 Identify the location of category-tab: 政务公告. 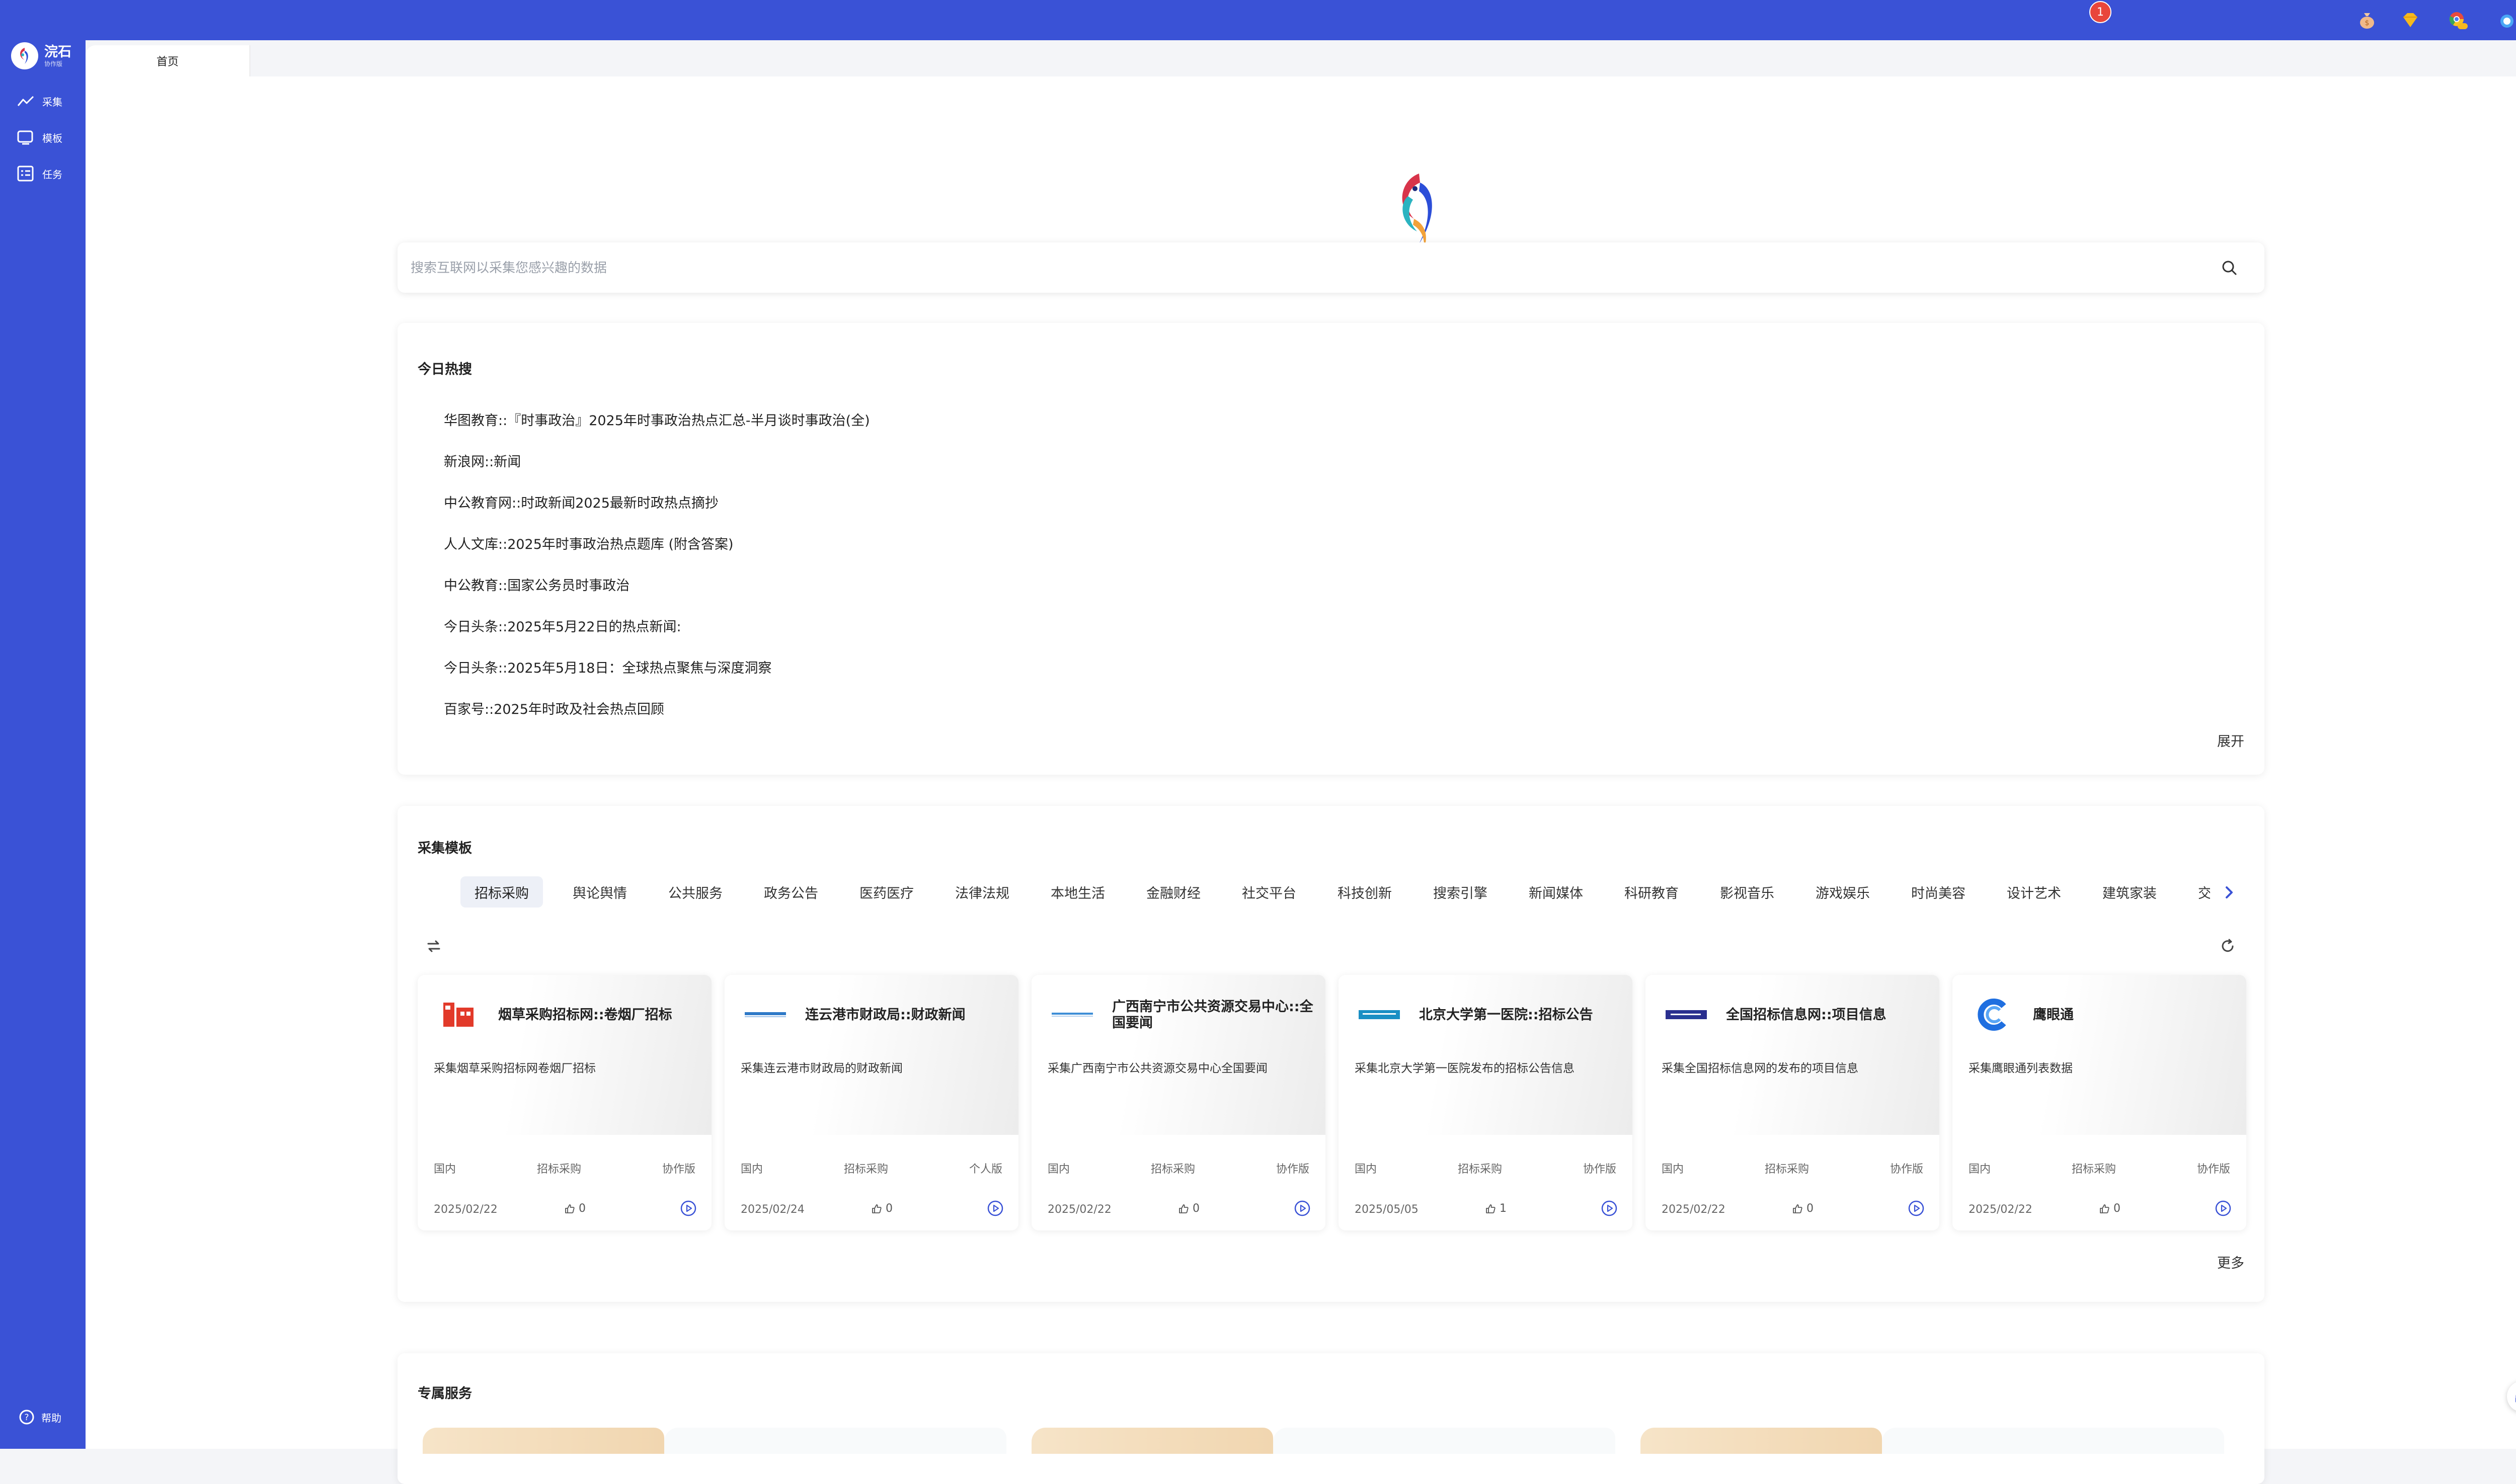
(791, 892).